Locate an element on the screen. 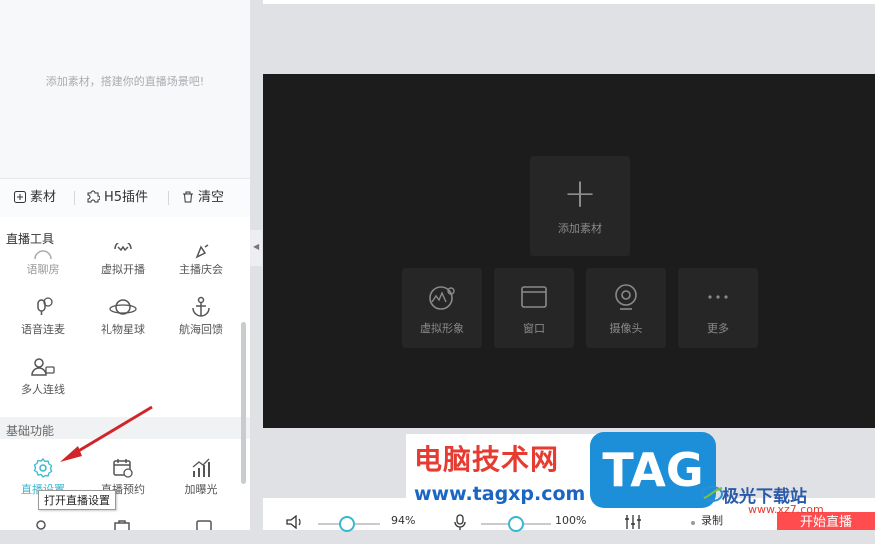 The image size is (875, 544). webcam-icon is located at coordinates (626, 297).